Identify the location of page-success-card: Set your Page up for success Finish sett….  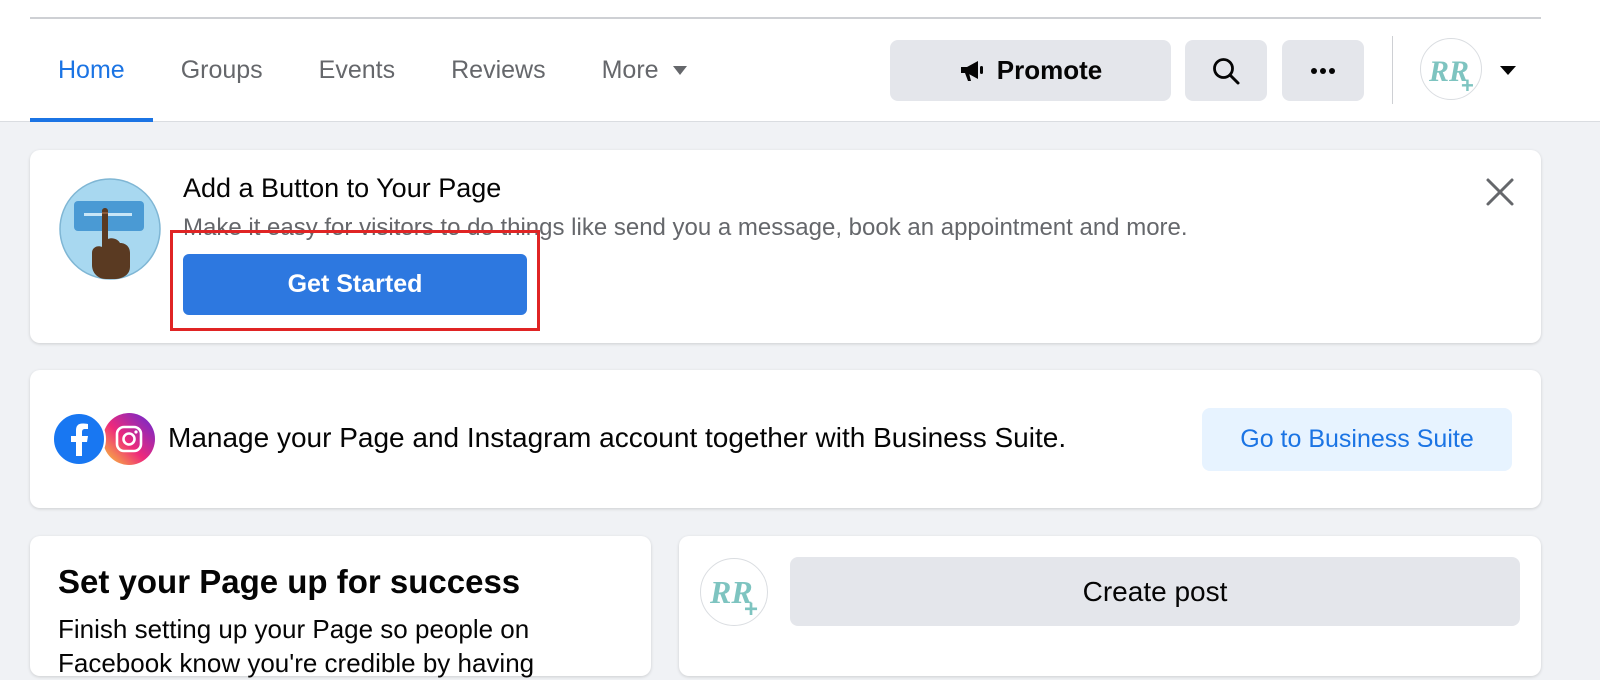
(340, 607).